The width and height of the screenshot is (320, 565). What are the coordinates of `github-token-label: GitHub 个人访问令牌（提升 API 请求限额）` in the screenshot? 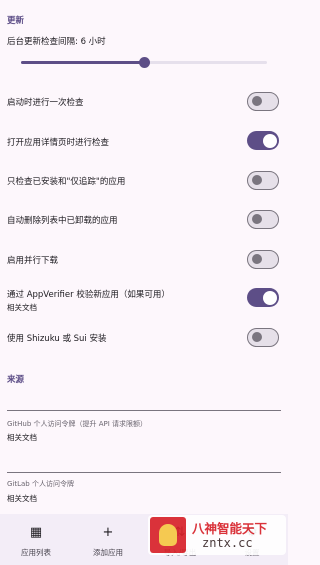 It's located at (77, 424).